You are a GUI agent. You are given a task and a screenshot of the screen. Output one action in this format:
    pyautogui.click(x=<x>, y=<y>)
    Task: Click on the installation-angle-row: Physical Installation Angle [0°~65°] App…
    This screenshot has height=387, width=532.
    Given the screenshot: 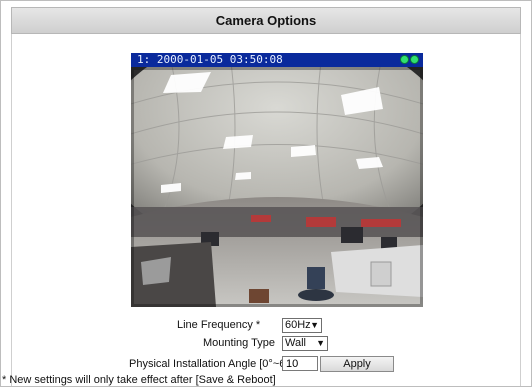 What is the action you would take?
    pyautogui.click(x=266, y=364)
    